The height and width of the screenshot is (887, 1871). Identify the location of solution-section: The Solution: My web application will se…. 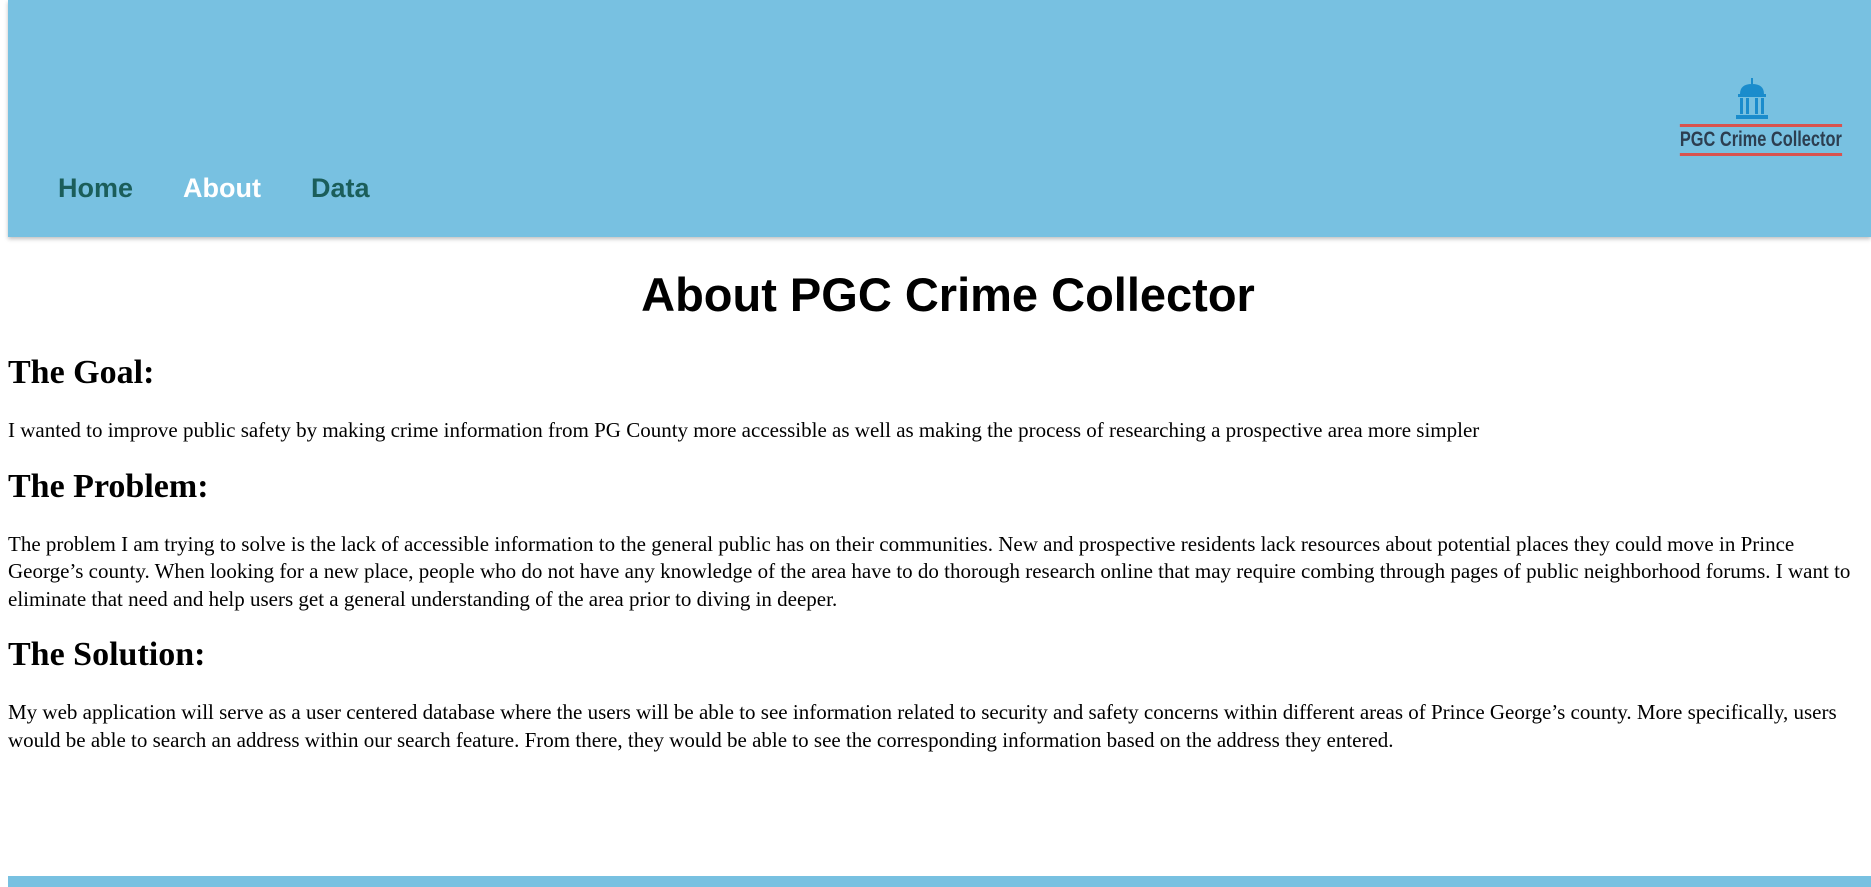
(938, 694).